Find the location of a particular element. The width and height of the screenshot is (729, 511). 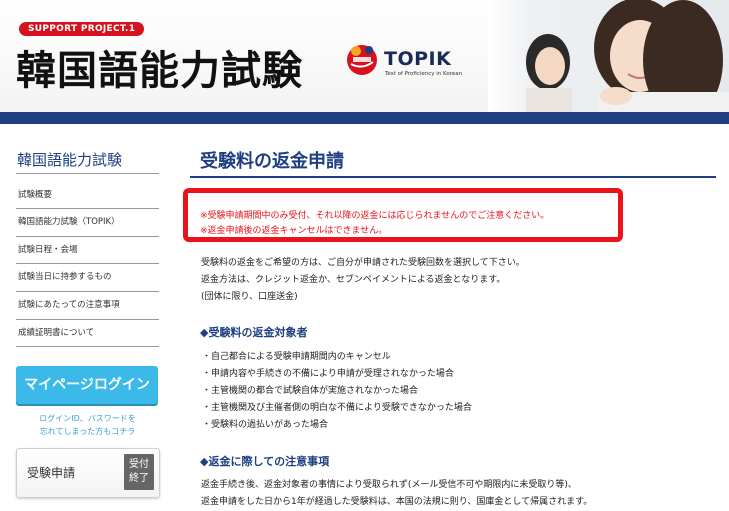

exam-application-box: 受験申請 受付 終了 is located at coordinates (88, 473).